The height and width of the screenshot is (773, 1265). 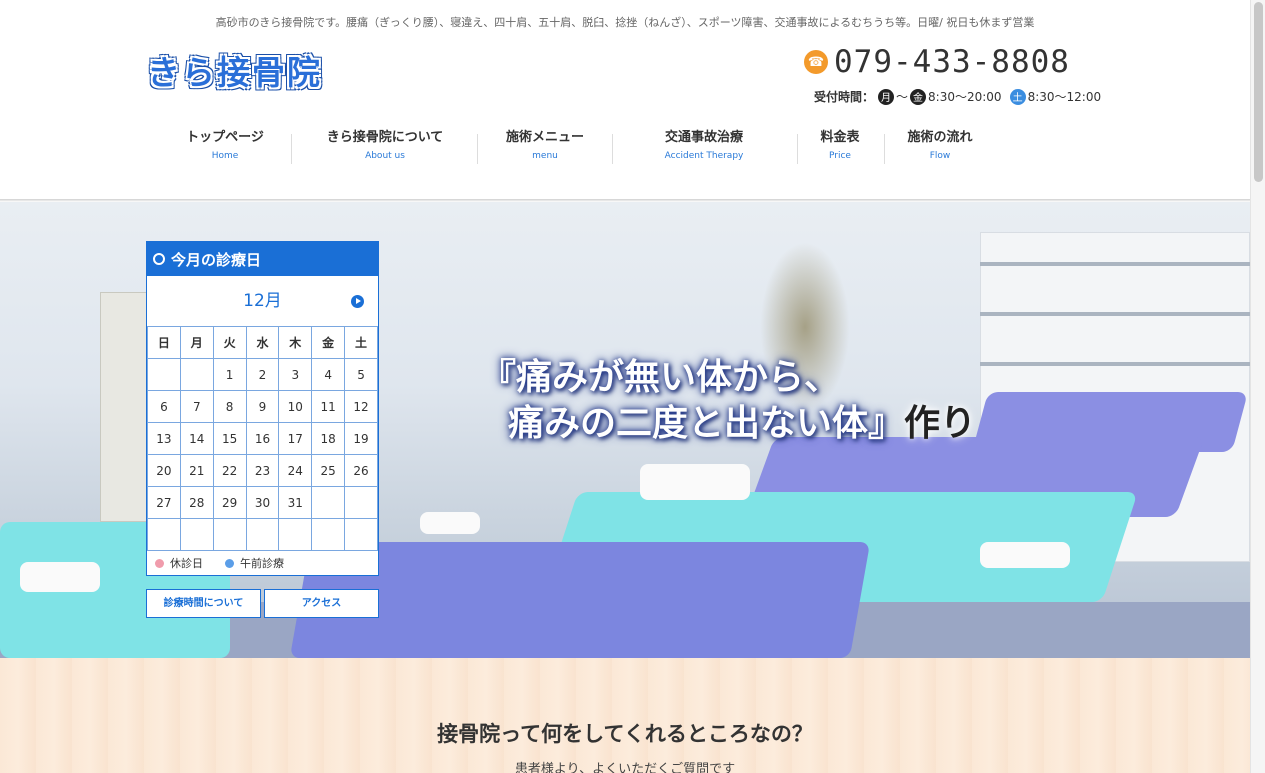 What do you see at coordinates (216, 259) in the screenshot?
I see `calendar-title: 今月の診療日` at bounding box center [216, 259].